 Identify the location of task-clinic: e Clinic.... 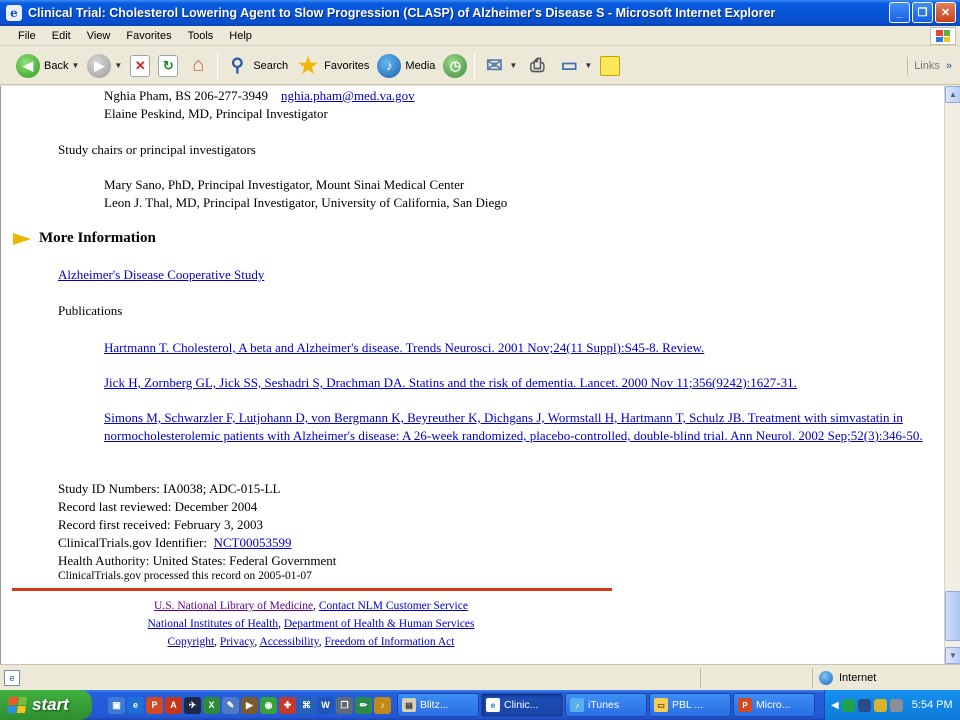
(522, 705).